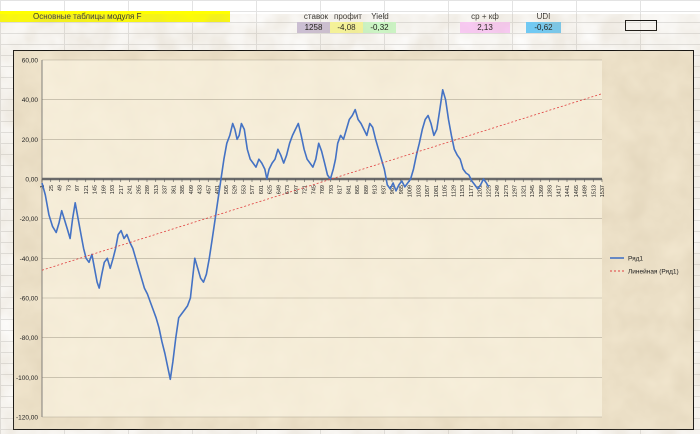 The height and width of the screenshot is (434, 700). What do you see at coordinates (542, 191) in the screenshot?
I see `x-tick-label: 1369` at bounding box center [542, 191].